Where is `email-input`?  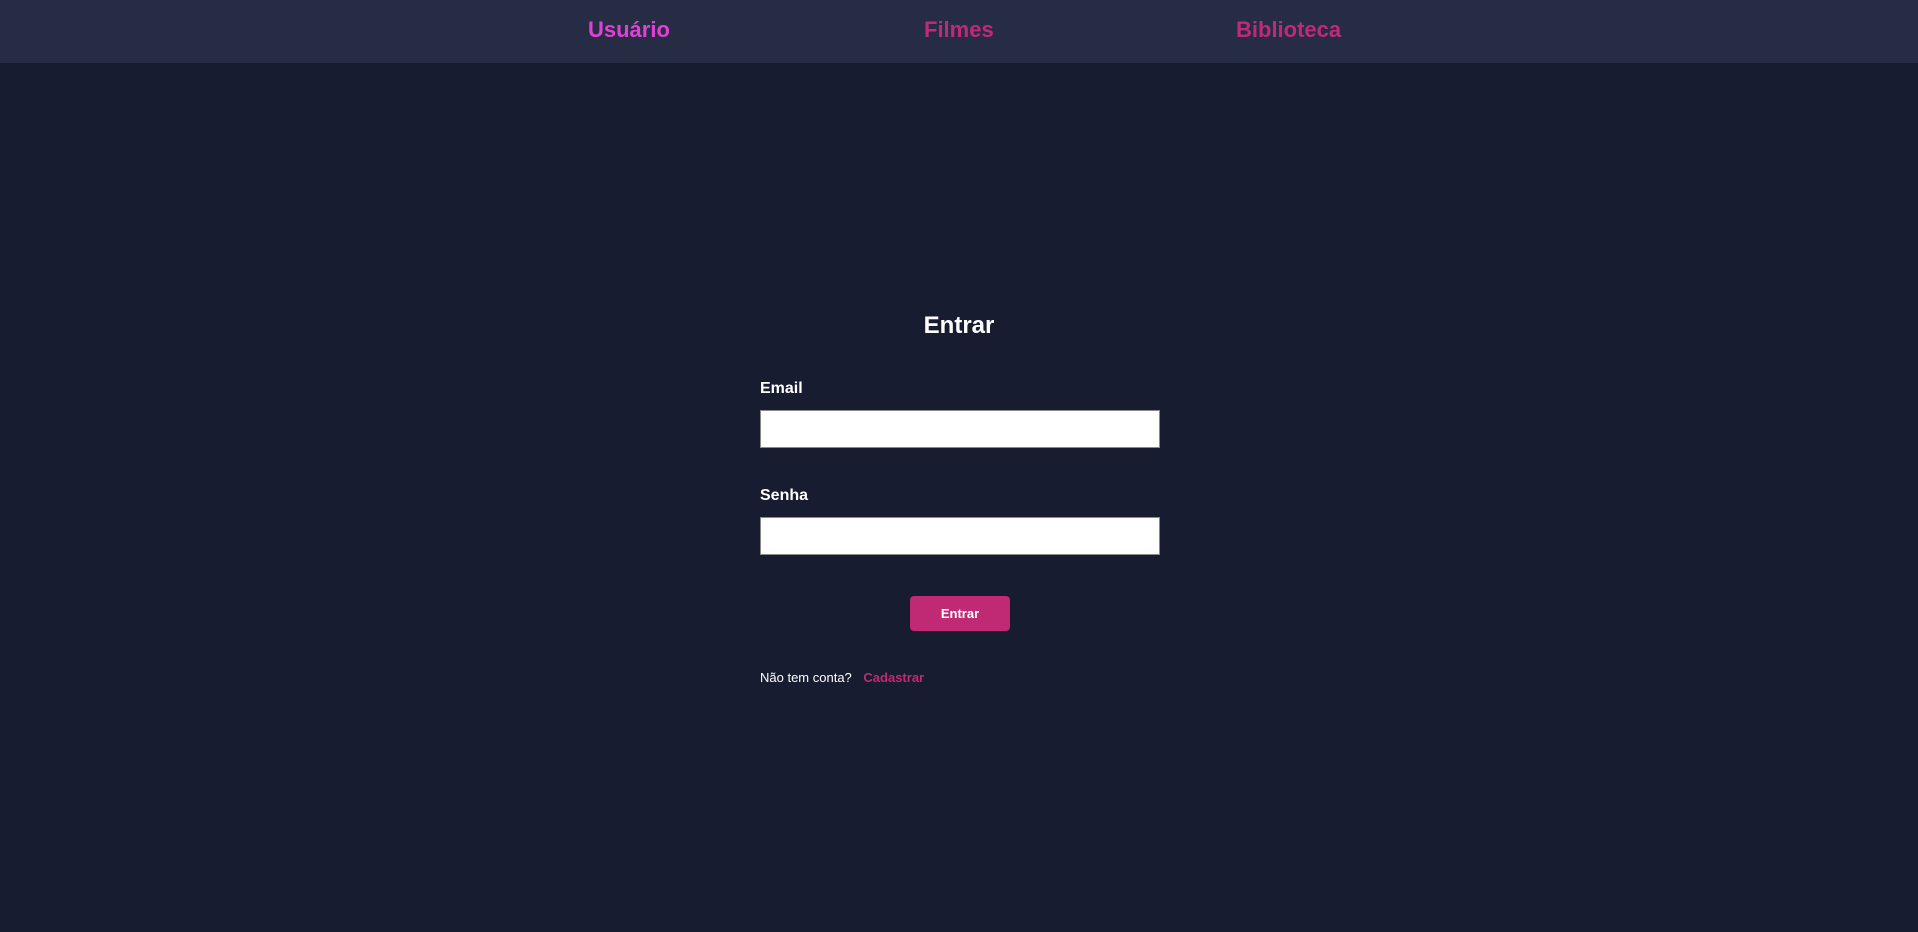
email-input is located at coordinates (960, 429).